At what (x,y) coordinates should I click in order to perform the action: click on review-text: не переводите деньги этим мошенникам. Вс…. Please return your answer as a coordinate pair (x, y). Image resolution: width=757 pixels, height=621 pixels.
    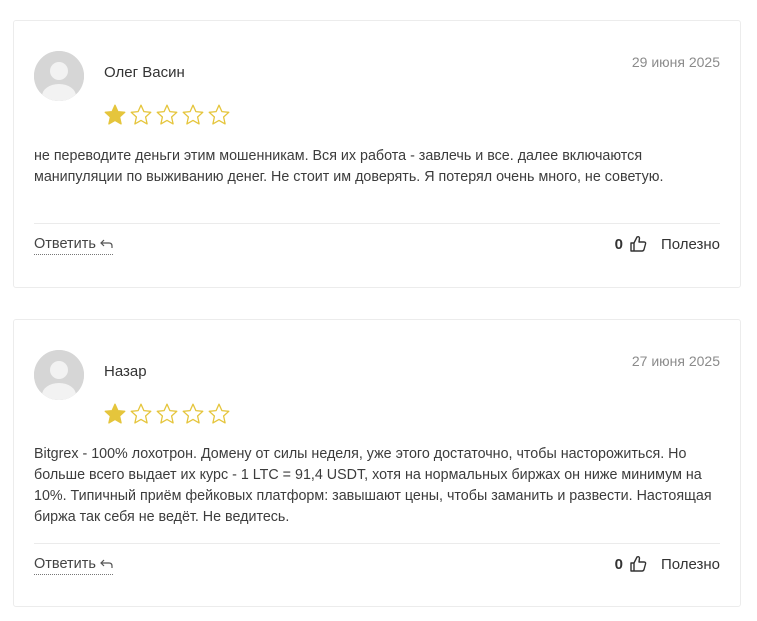
    Looking at the image, I should click on (349, 166).